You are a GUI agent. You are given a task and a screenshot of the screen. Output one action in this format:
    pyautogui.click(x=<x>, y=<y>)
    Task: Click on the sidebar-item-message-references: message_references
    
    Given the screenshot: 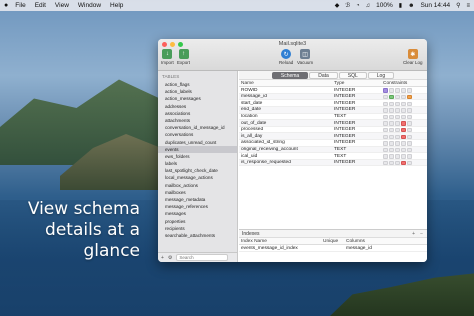 What is the action you would take?
    pyautogui.click(x=197, y=206)
    